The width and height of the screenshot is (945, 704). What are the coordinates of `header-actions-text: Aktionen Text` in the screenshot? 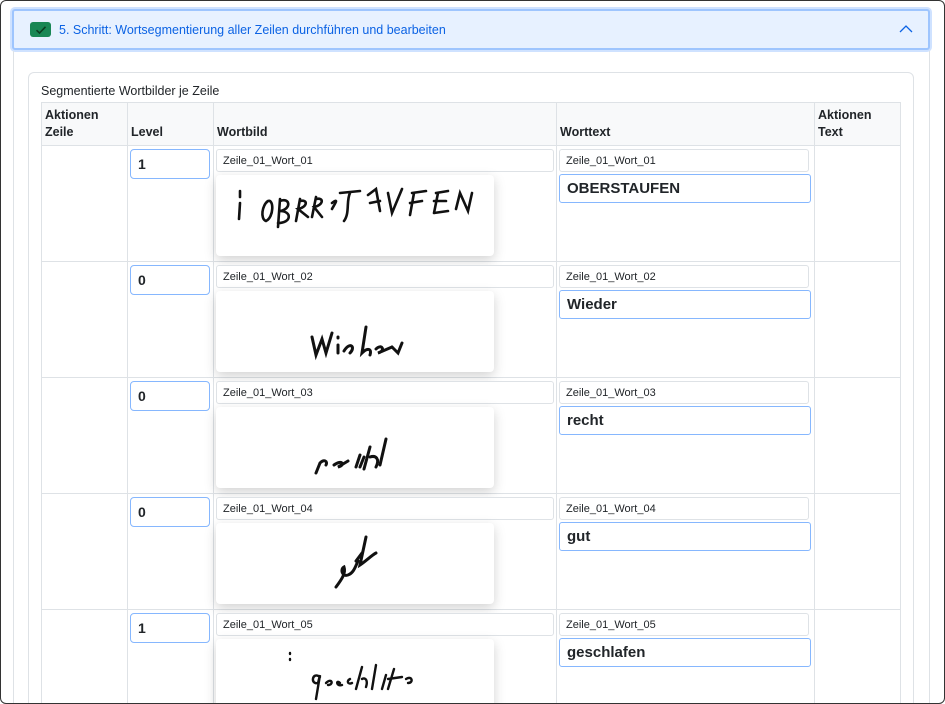 It's located at (857, 124).